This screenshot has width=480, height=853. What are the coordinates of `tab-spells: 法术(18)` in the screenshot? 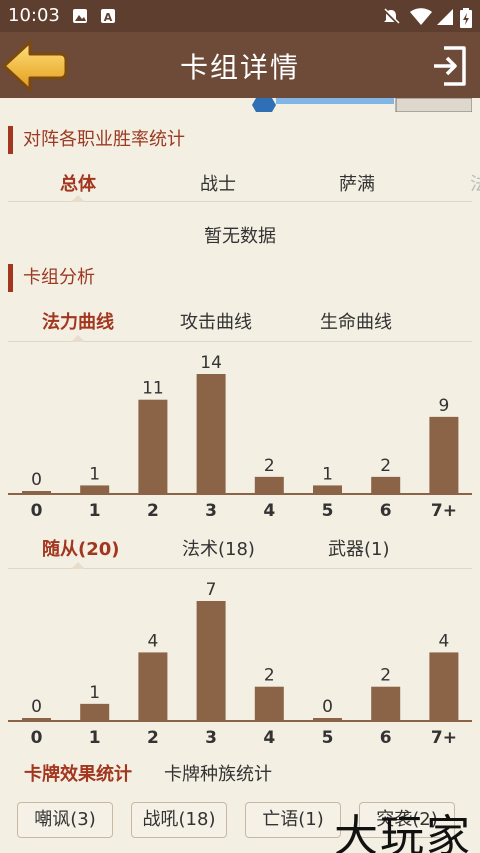 It's located at (218, 548).